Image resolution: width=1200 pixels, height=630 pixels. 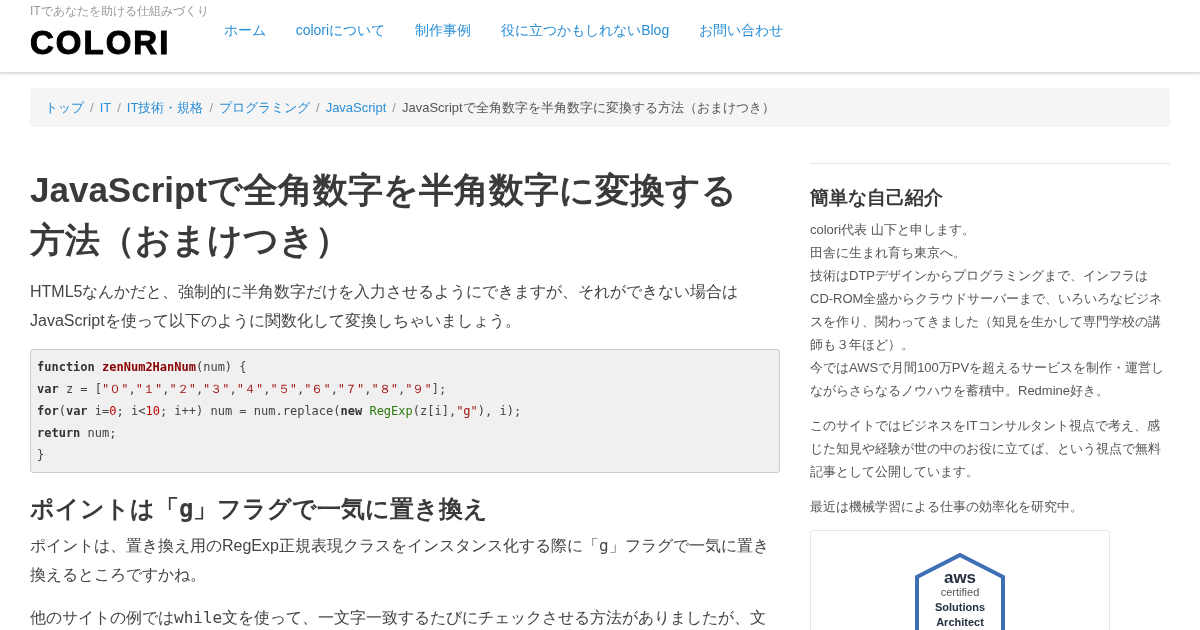 I want to click on sidebar-text: 今ではAWSで月間100万PVを超えるサービスを制作・運営しながらさらなるノウハウを蓄積中。Redmine好き。, so click(x=988, y=379).